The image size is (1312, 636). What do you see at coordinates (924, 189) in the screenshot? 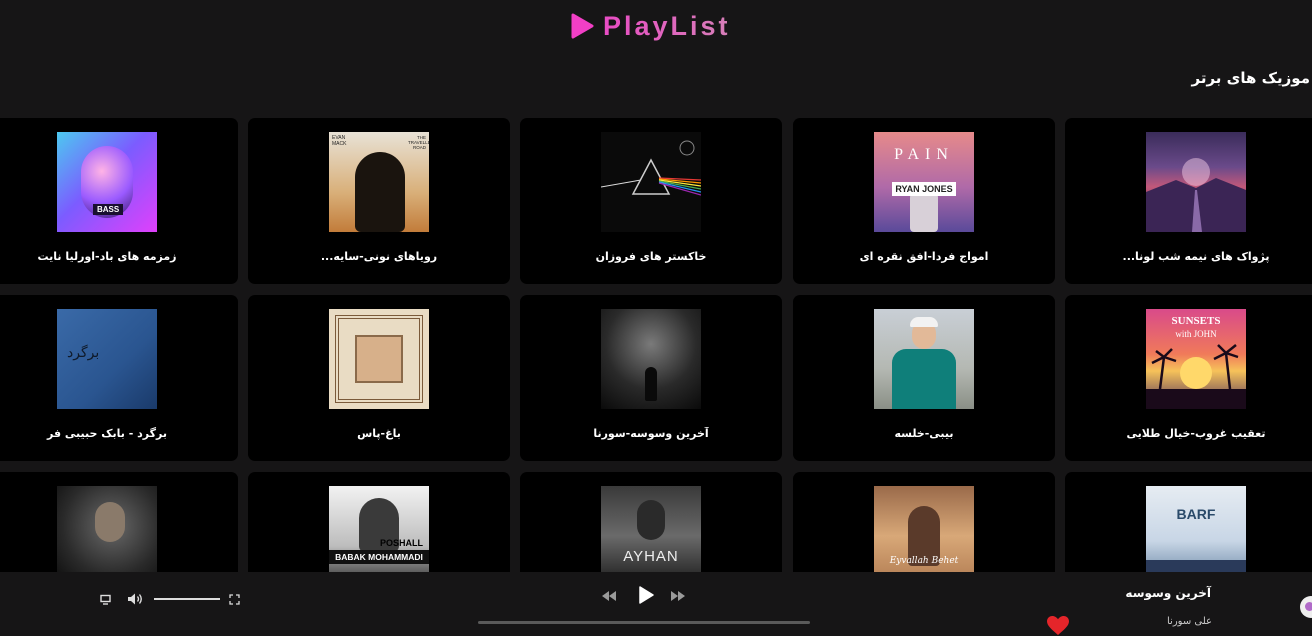
I see `cover-subtitle: RYAN JONES` at bounding box center [924, 189].